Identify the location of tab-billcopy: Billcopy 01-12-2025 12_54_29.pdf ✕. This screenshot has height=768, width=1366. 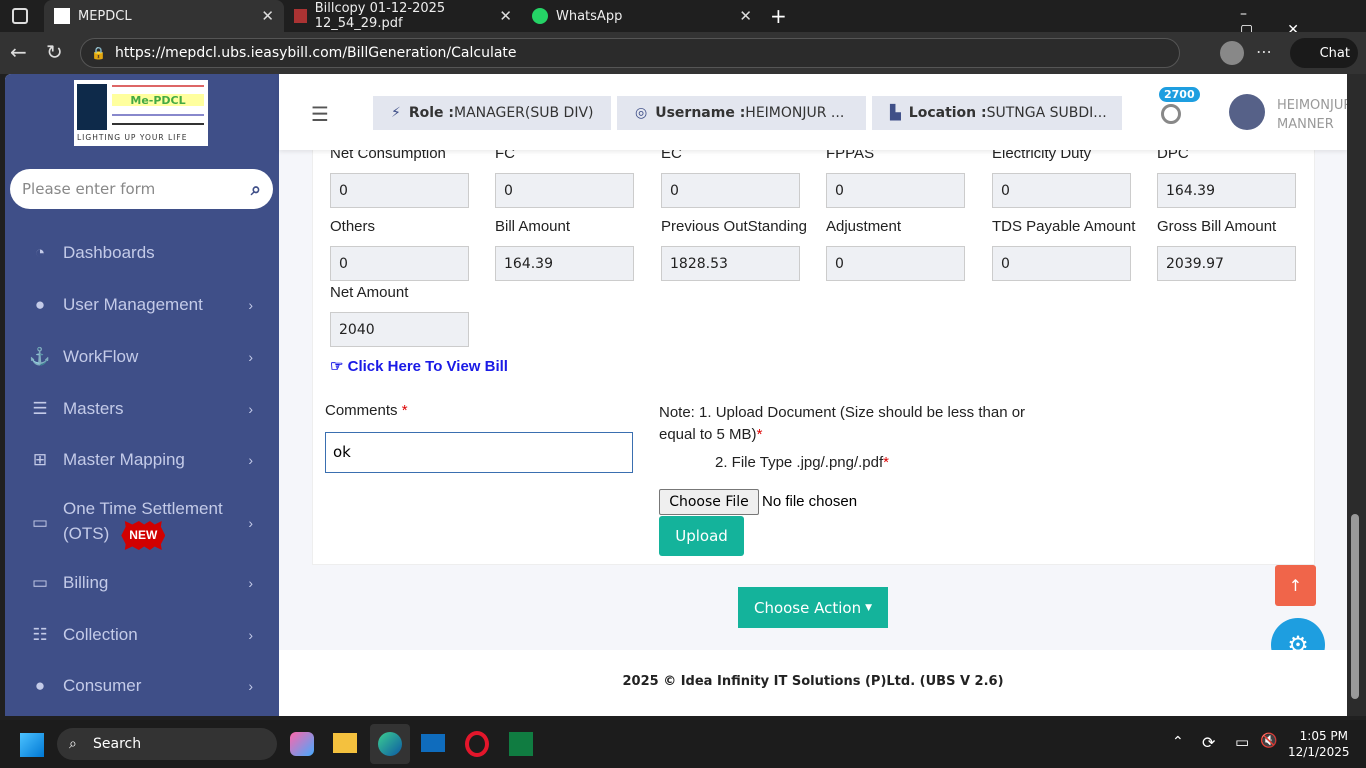
(403, 16).